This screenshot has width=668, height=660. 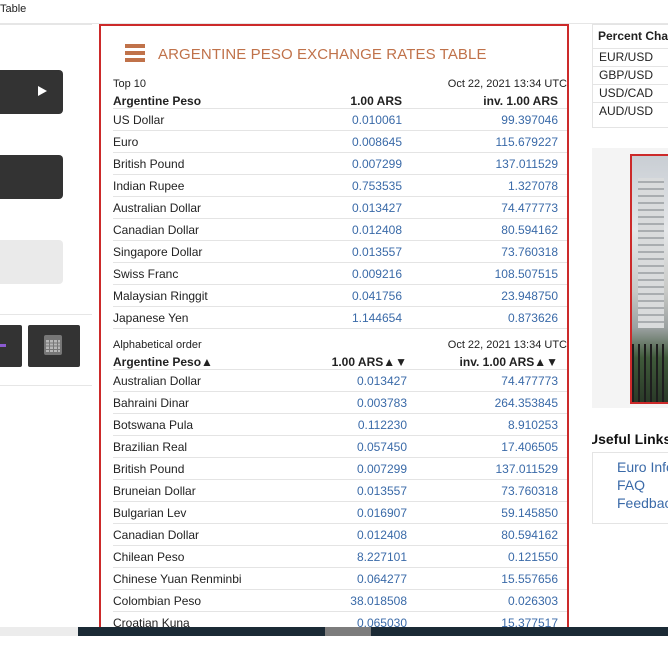 What do you see at coordinates (626, 93) in the screenshot?
I see `currency-pair-link: USD/CAD` at bounding box center [626, 93].